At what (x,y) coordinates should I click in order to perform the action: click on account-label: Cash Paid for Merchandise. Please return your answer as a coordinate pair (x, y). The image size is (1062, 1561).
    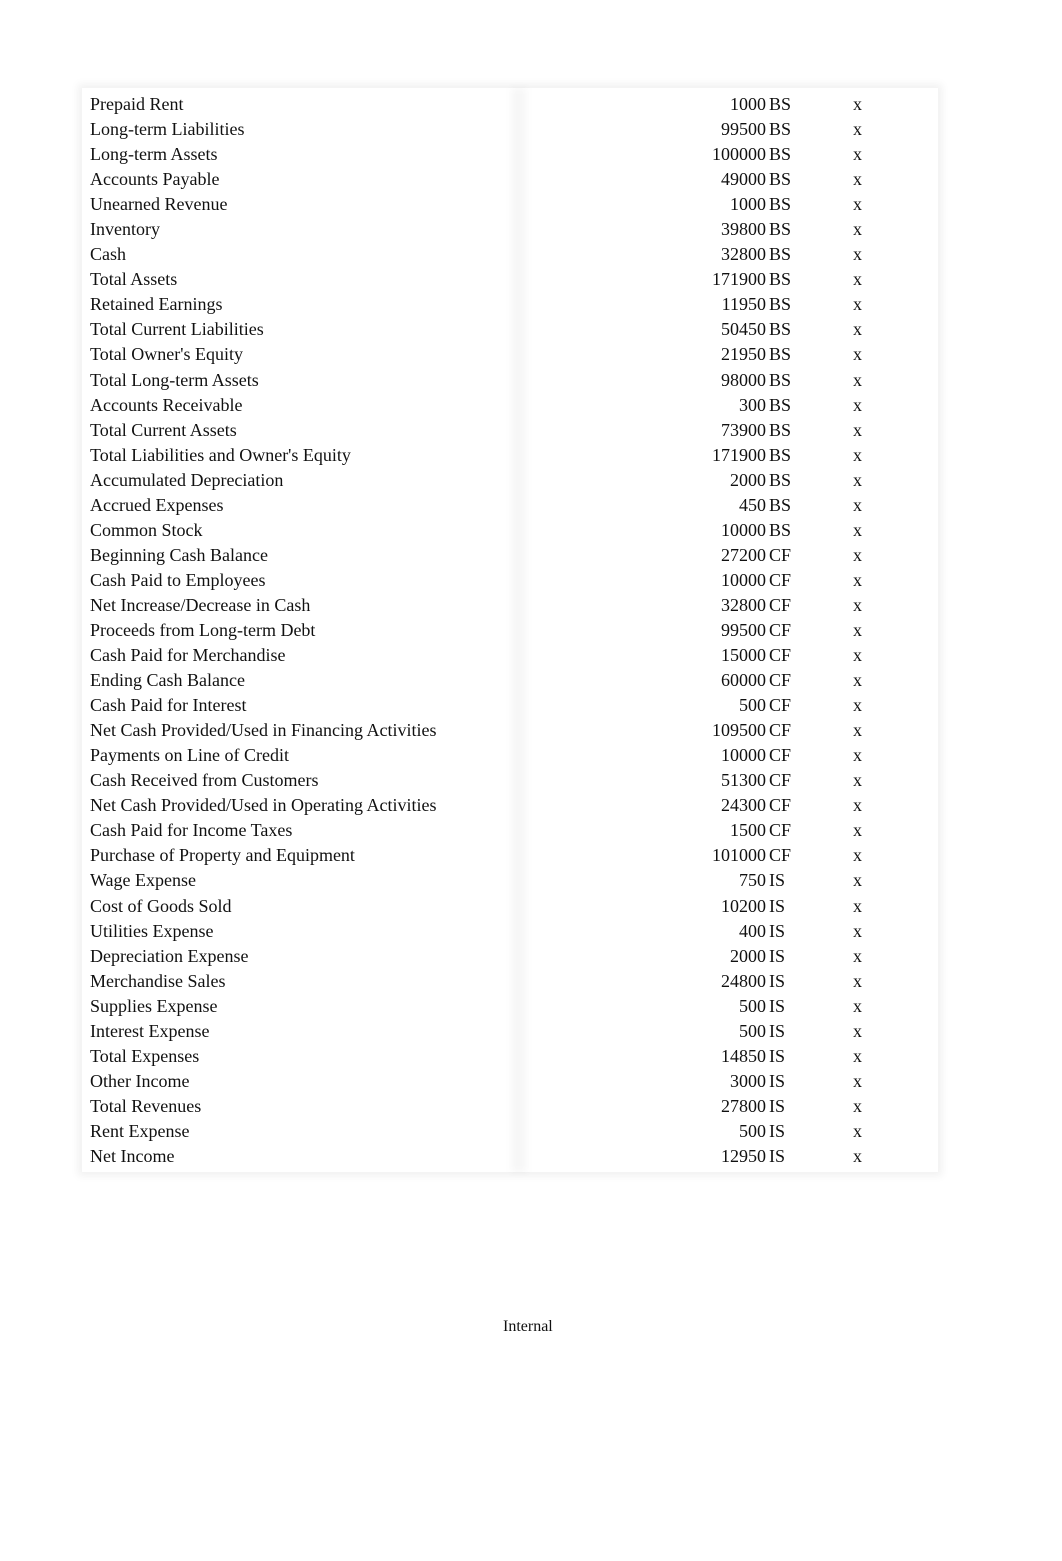
    Looking at the image, I should click on (188, 655).